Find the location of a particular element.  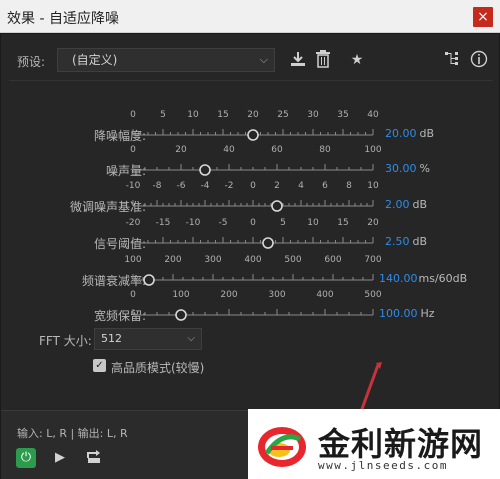

preset-value: (自定义) is located at coordinates (95, 60).